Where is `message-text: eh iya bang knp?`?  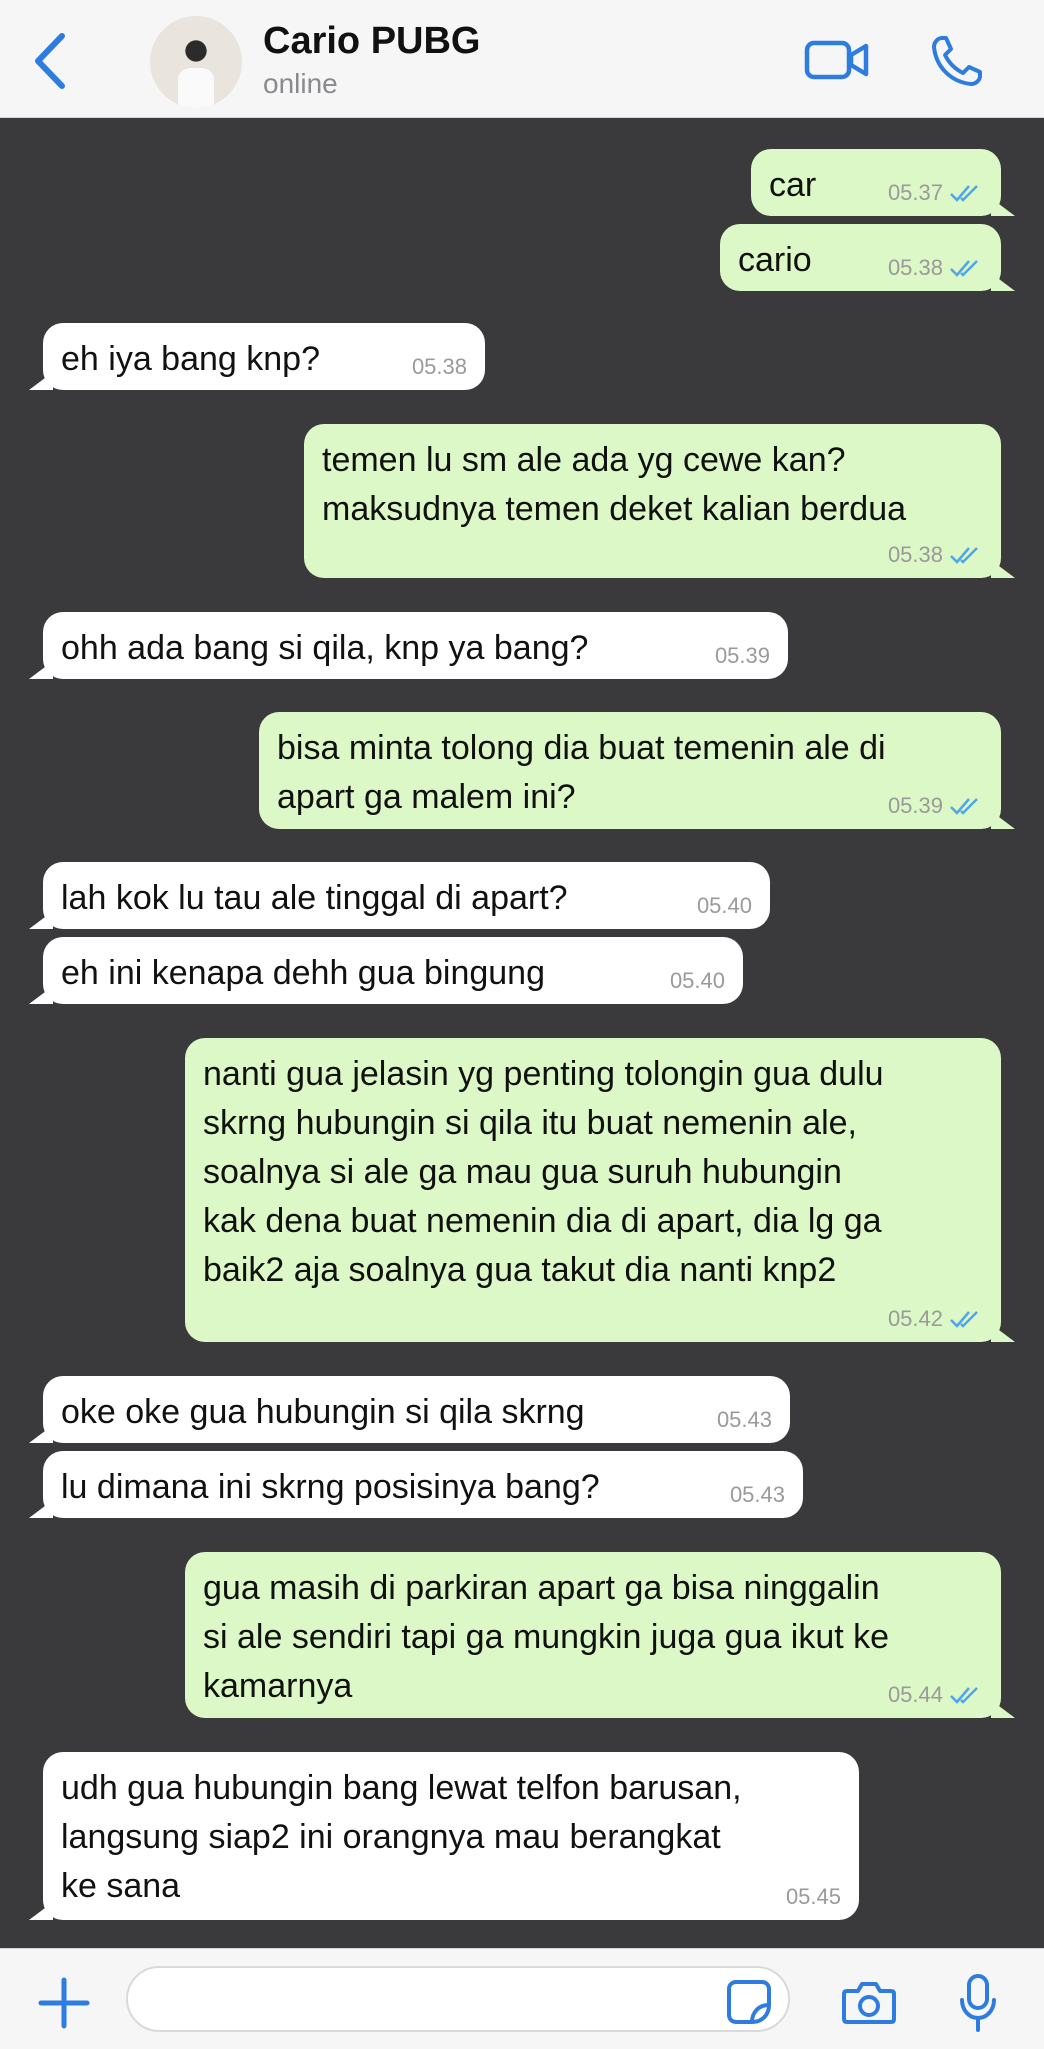 message-text: eh iya bang knp? is located at coordinates (190, 359).